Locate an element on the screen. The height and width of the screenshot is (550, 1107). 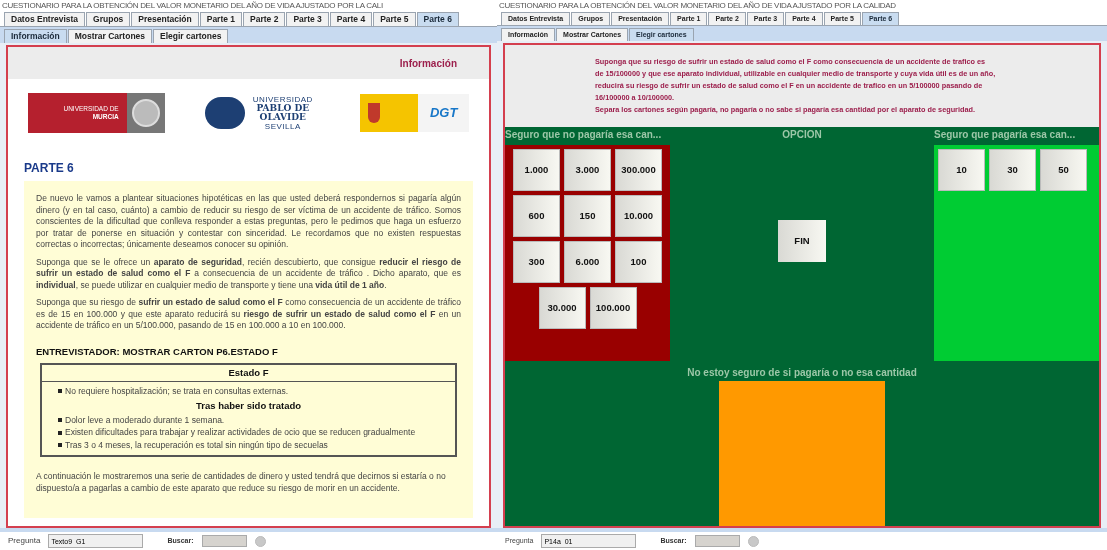
state-subheading: Tras haber sido tratado is located at coordinates (248, 406).